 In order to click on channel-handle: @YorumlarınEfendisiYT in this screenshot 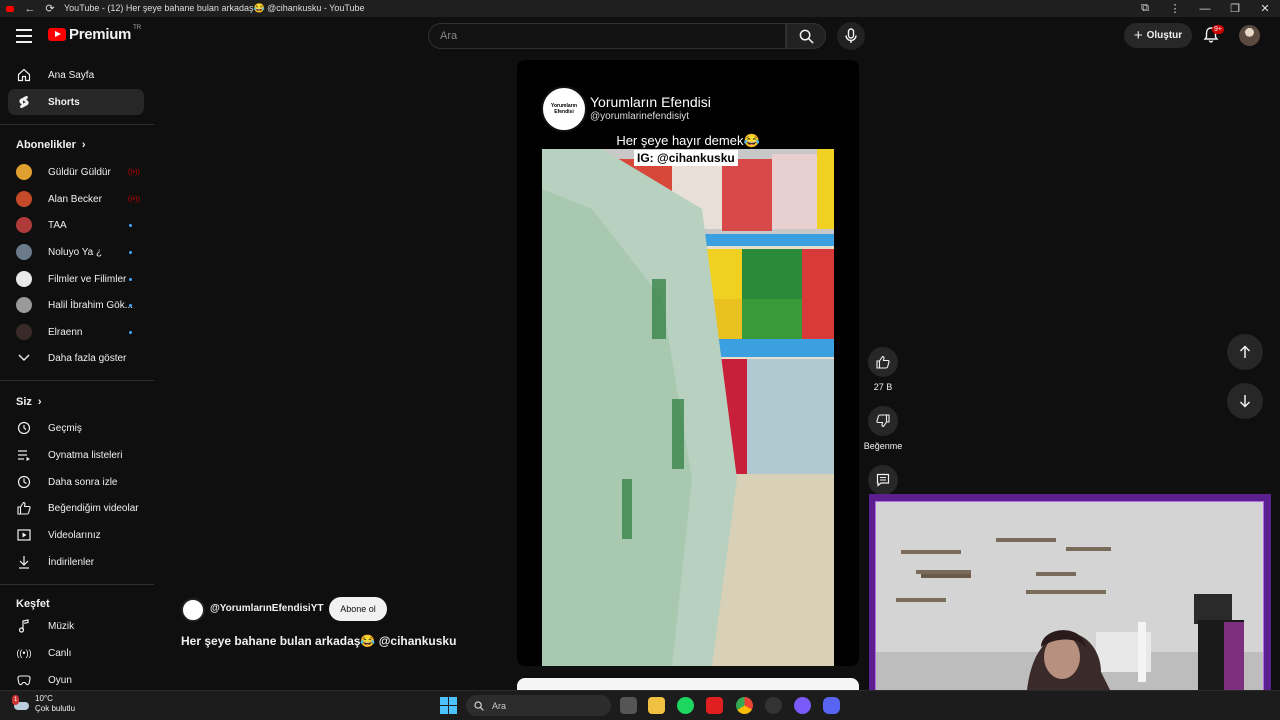, I will do `click(266, 608)`.